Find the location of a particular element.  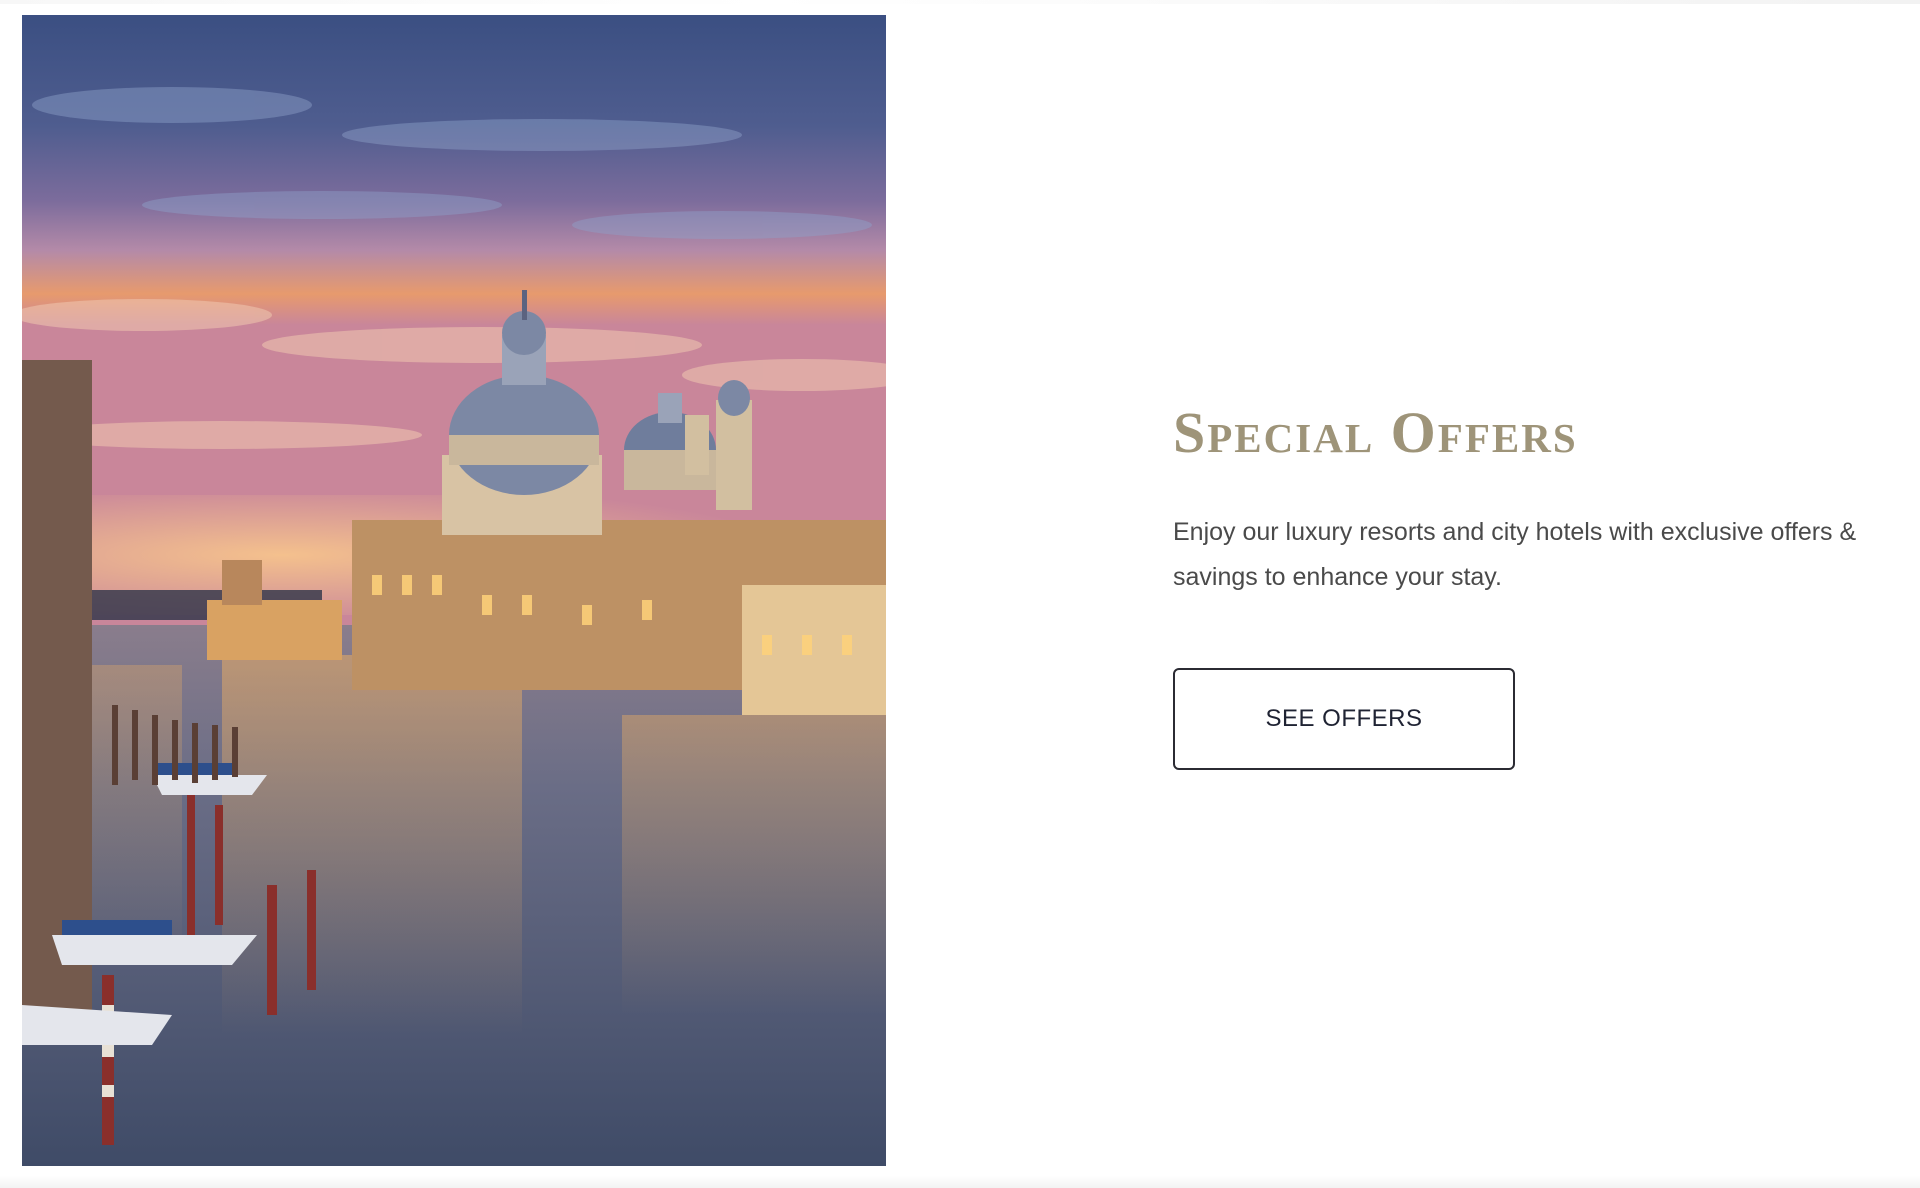

bottom-divider is located at coordinates (960, 1182).